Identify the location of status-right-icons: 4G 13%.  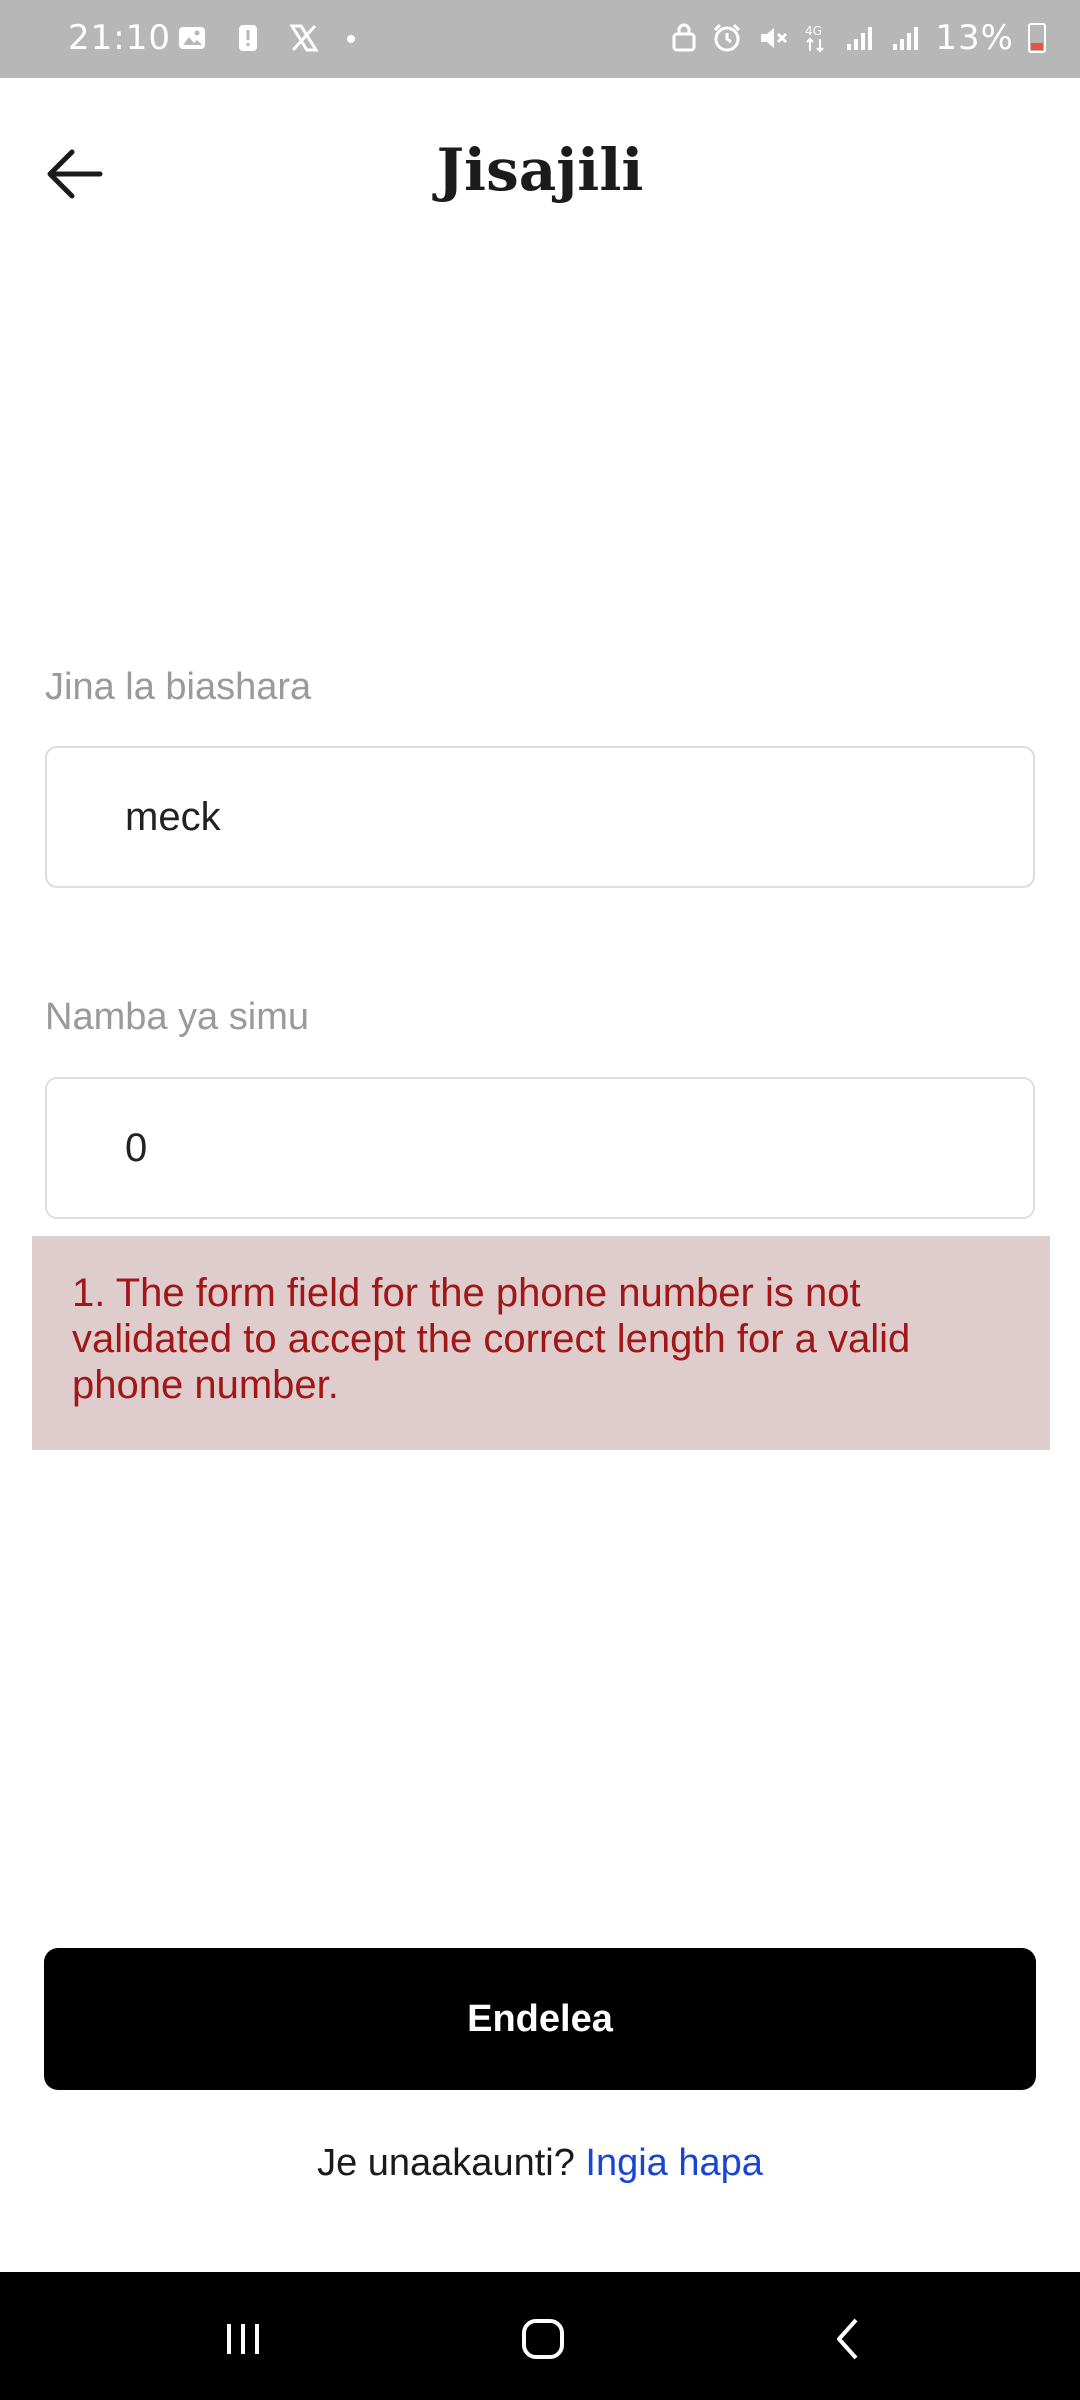
(858, 38).